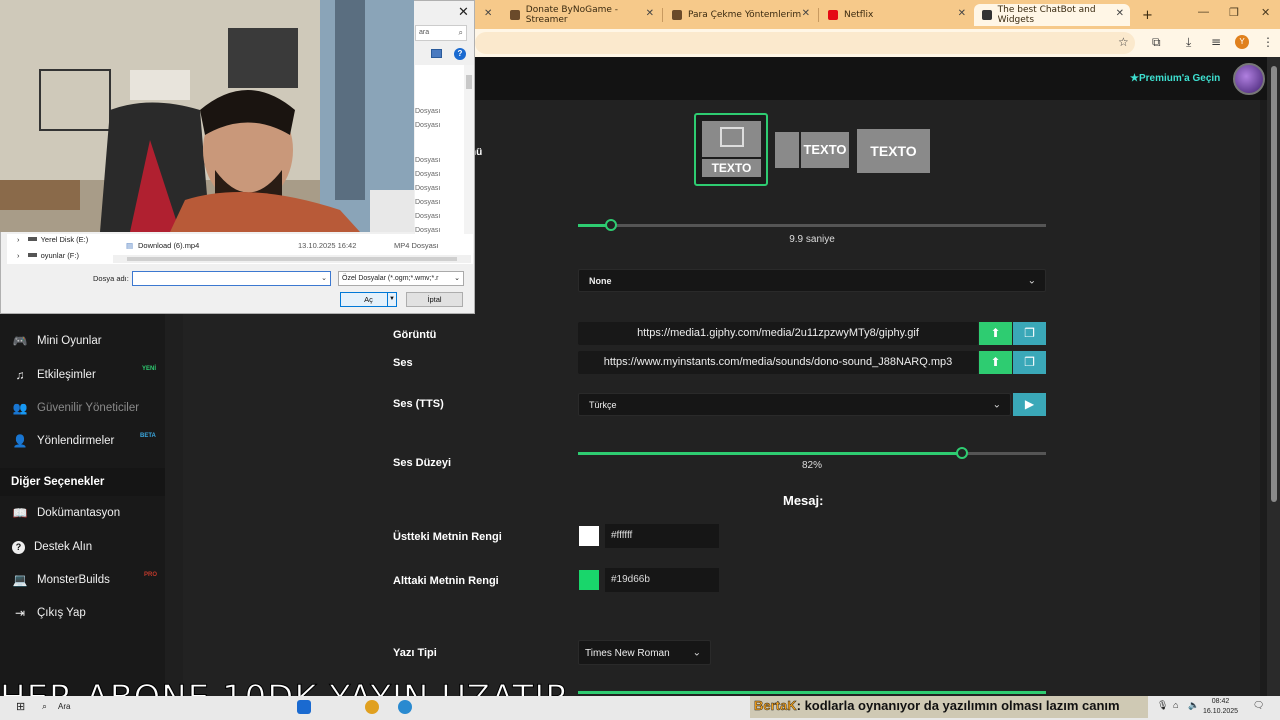 This screenshot has width=1280, height=720. What do you see at coordinates (44, 706) in the screenshot?
I see `taskbar-search-icon: ⌕` at bounding box center [44, 706].